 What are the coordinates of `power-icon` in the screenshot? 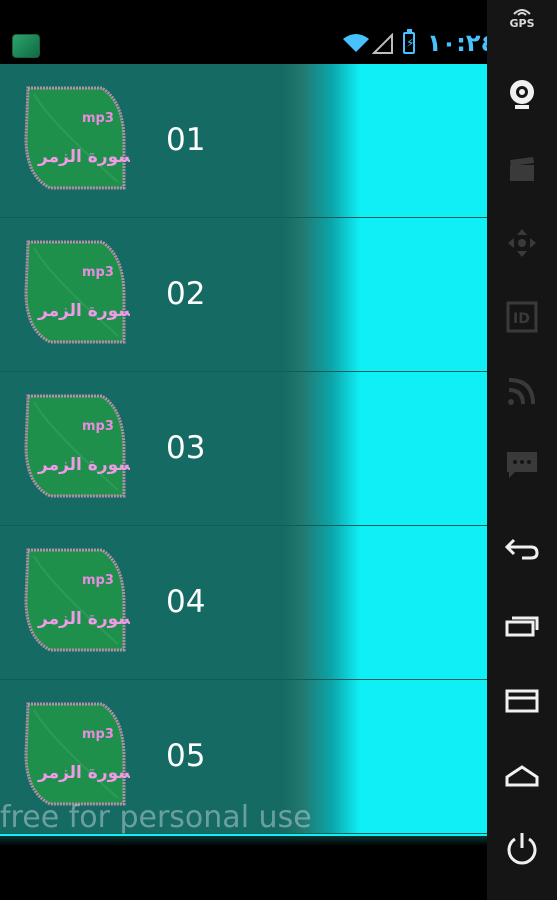 It's located at (522, 849).